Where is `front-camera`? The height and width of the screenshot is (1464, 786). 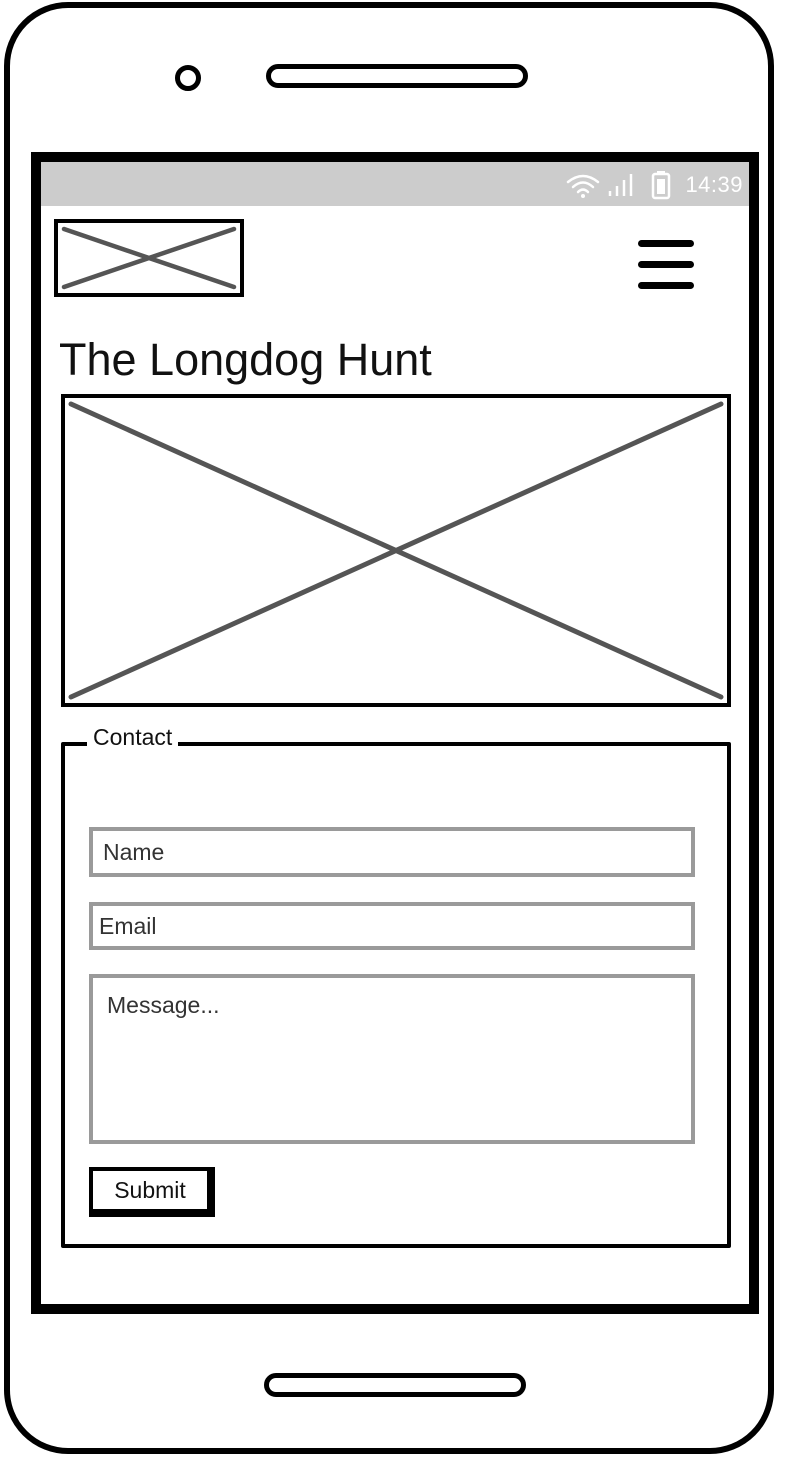
front-camera is located at coordinates (188, 78).